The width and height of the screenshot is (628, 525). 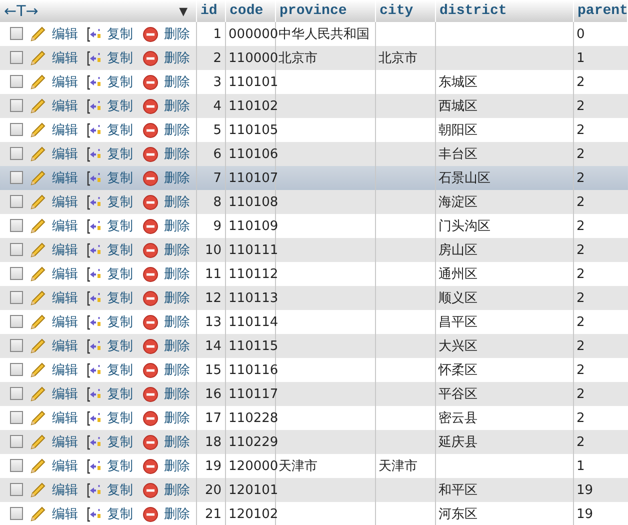 What do you see at coordinates (325, 11) in the screenshot?
I see `column-header: province` at bounding box center [325, 11].